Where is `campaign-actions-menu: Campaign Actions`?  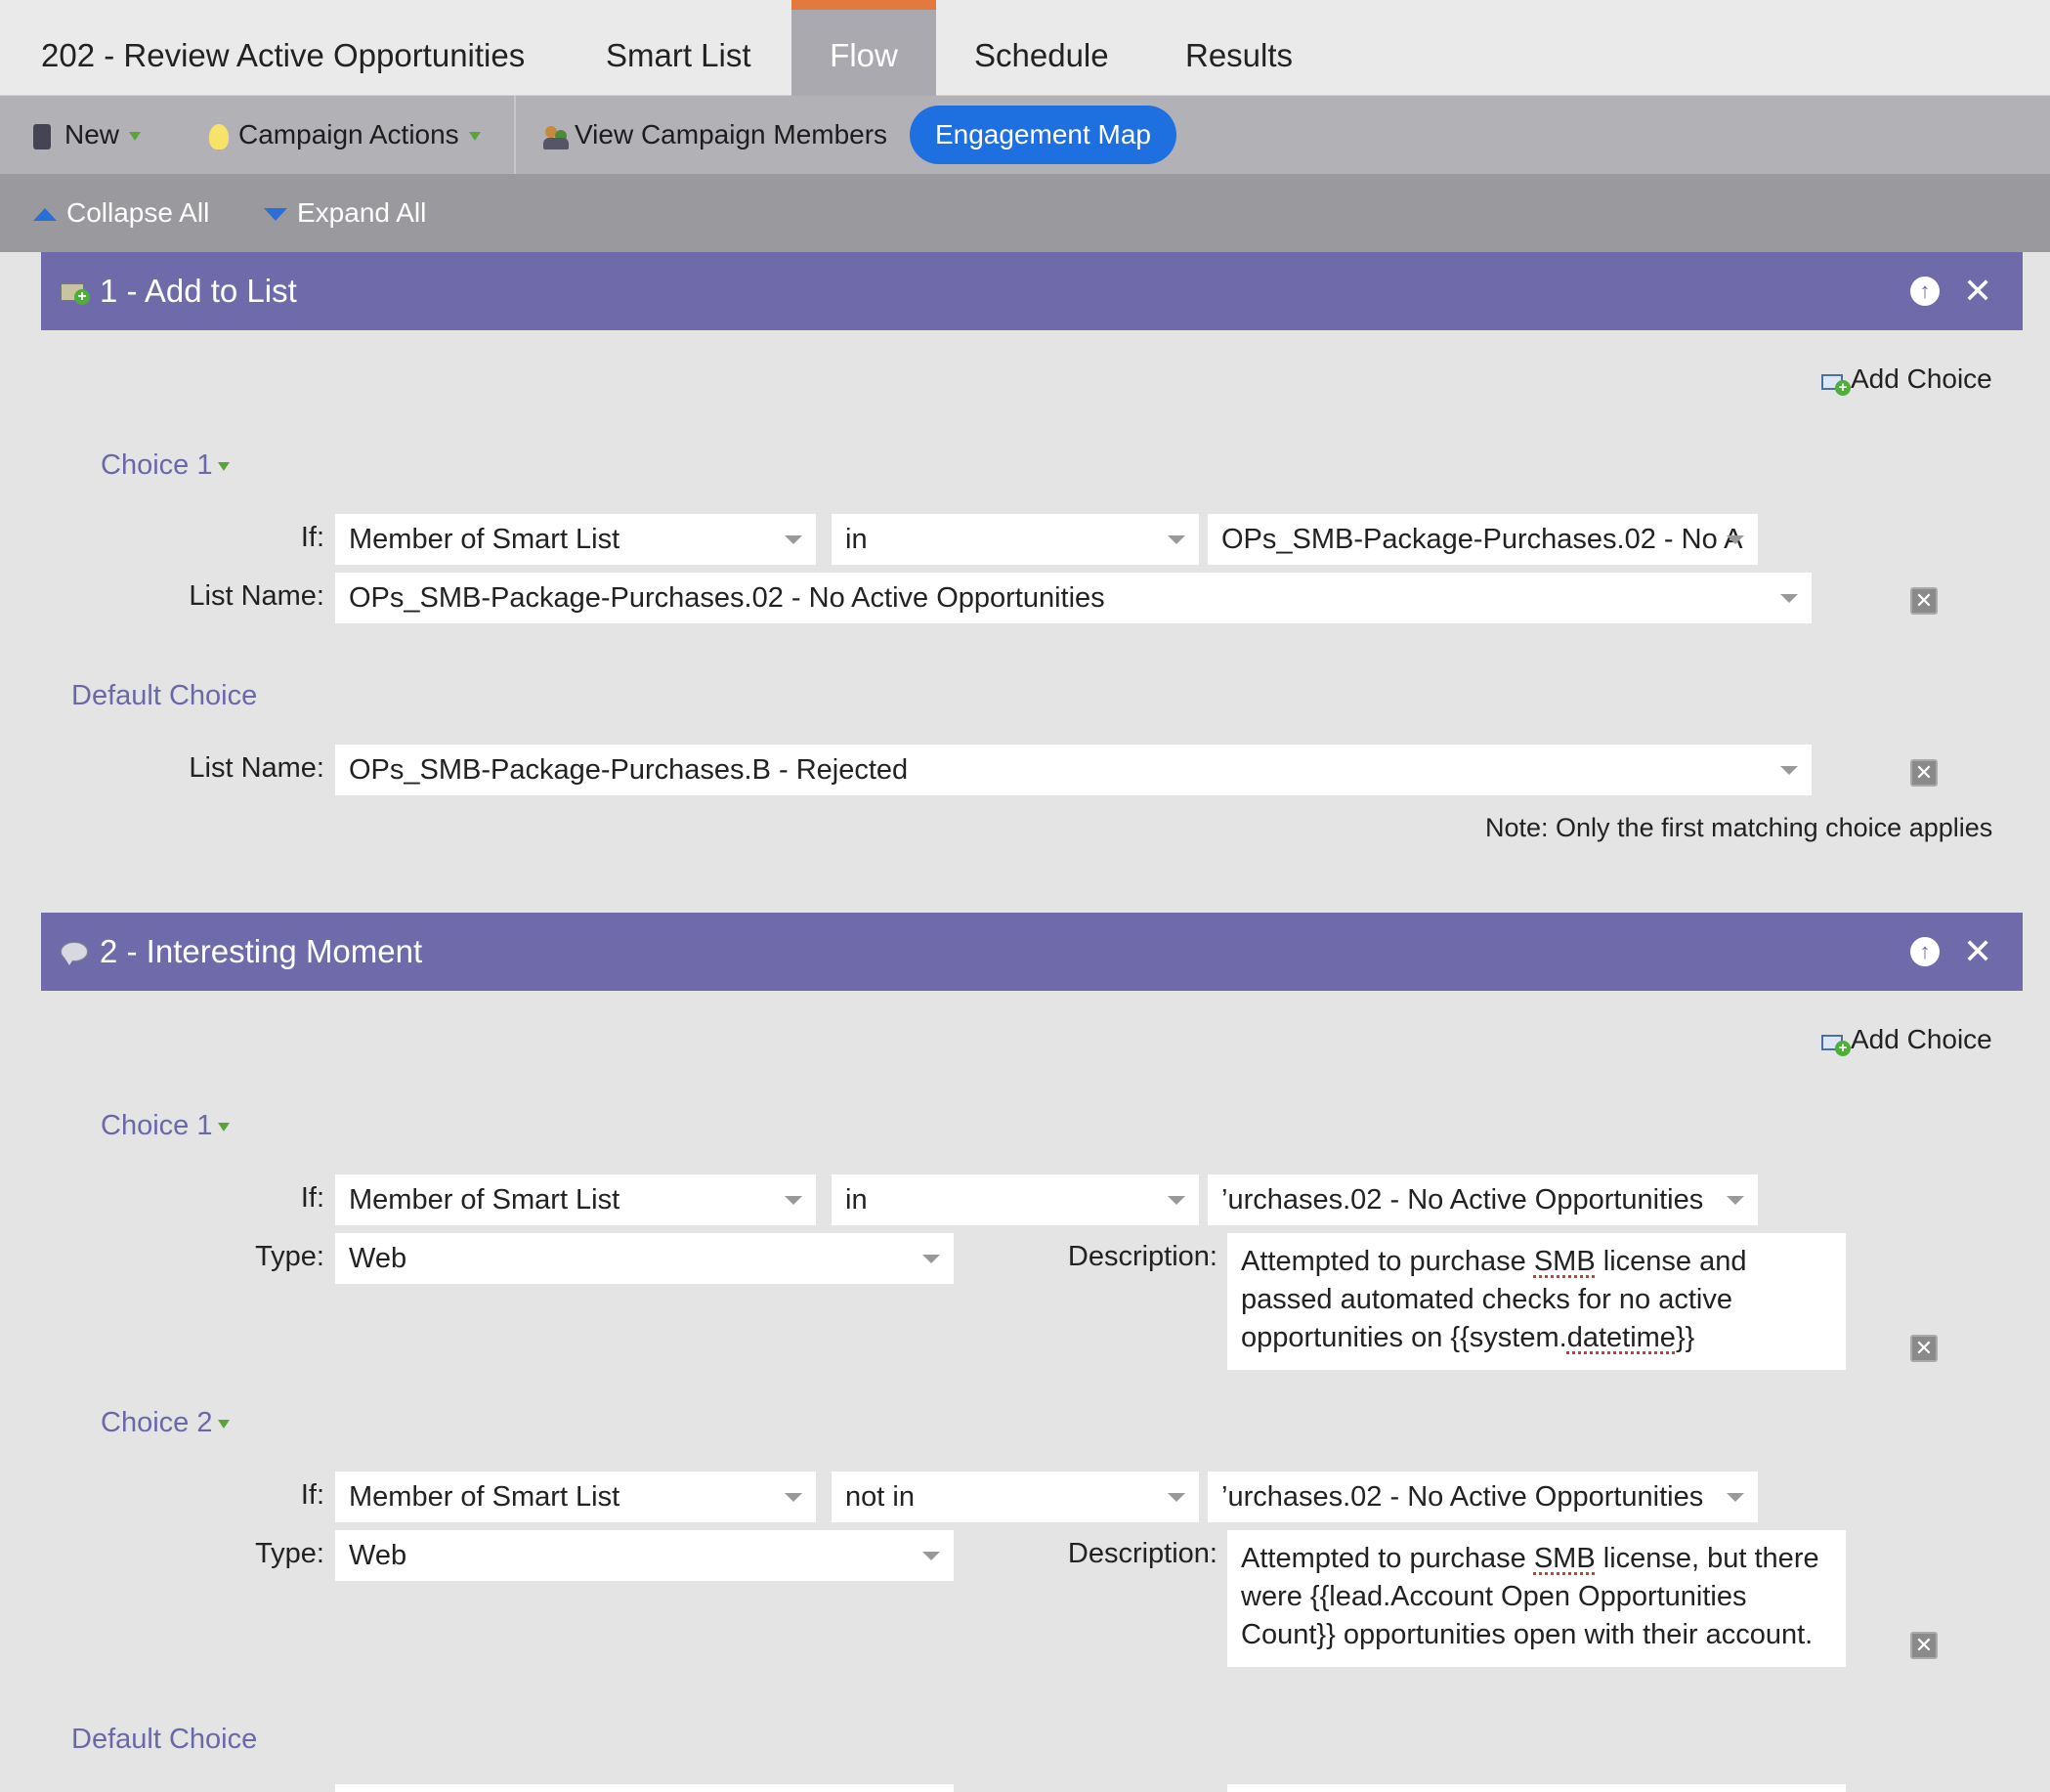 campaign-actions-menu: Campaign Actions is located at coordinates (345, 135).